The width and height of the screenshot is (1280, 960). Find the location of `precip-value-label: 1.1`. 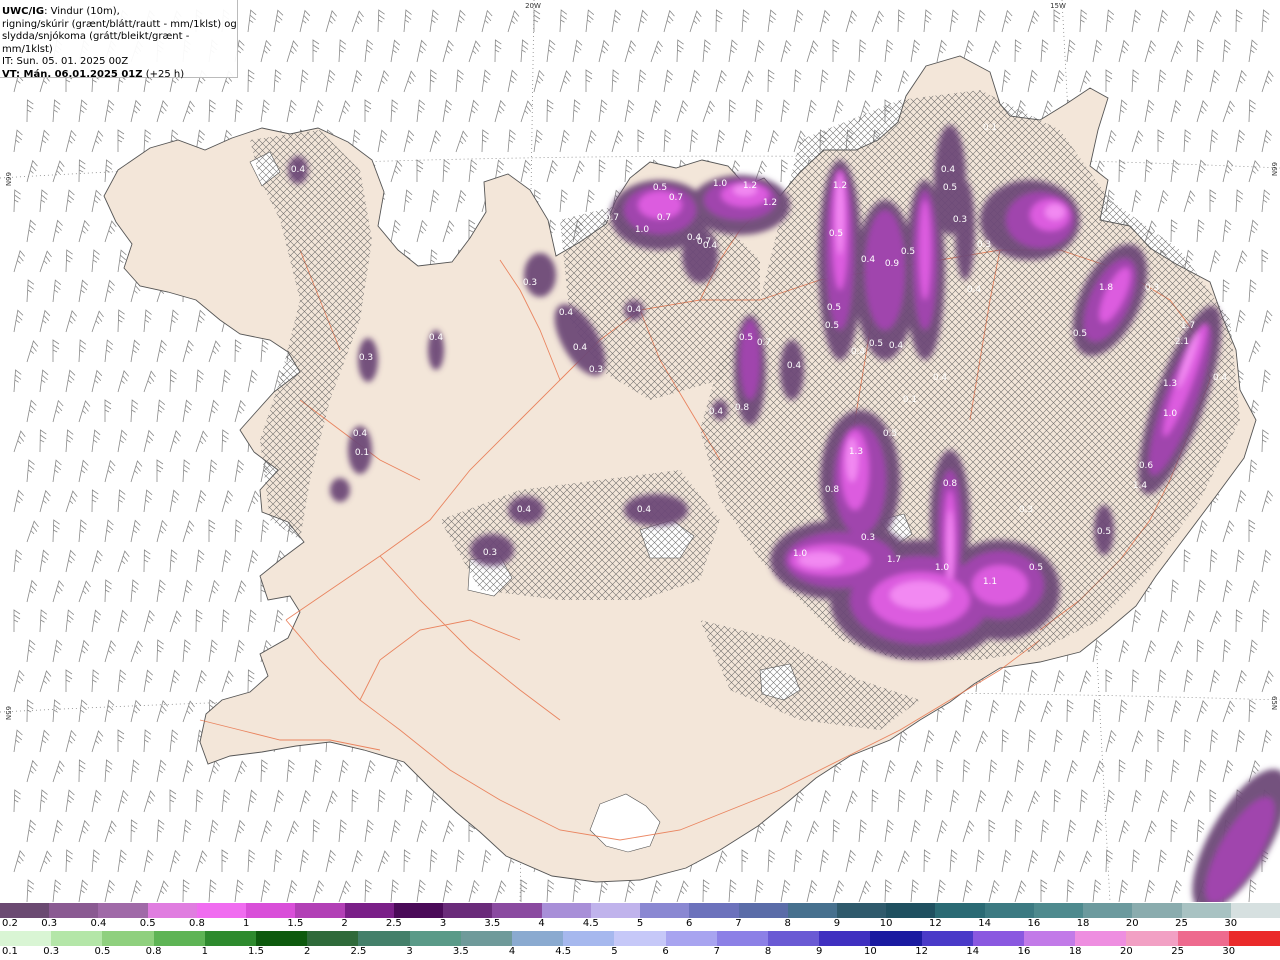

precip-value-label: 1.1 is located at coordinates (990, 582).